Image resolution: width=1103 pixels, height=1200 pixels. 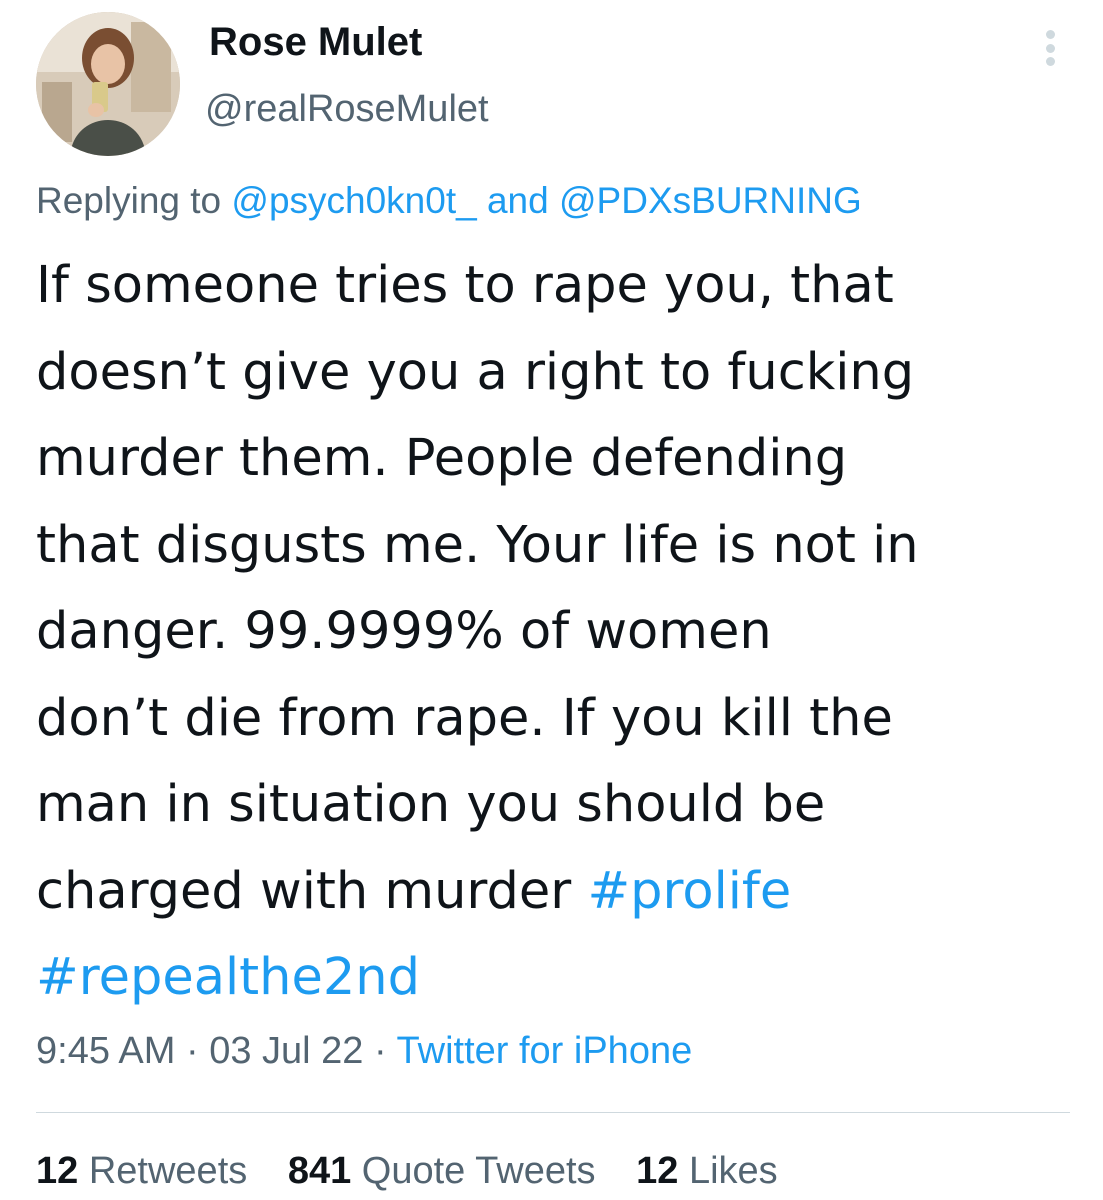 What do you see at coordinates (315, 42) in the screenshot?
I see `display-name: Rose Mulet` at bounding box center [315, 42].